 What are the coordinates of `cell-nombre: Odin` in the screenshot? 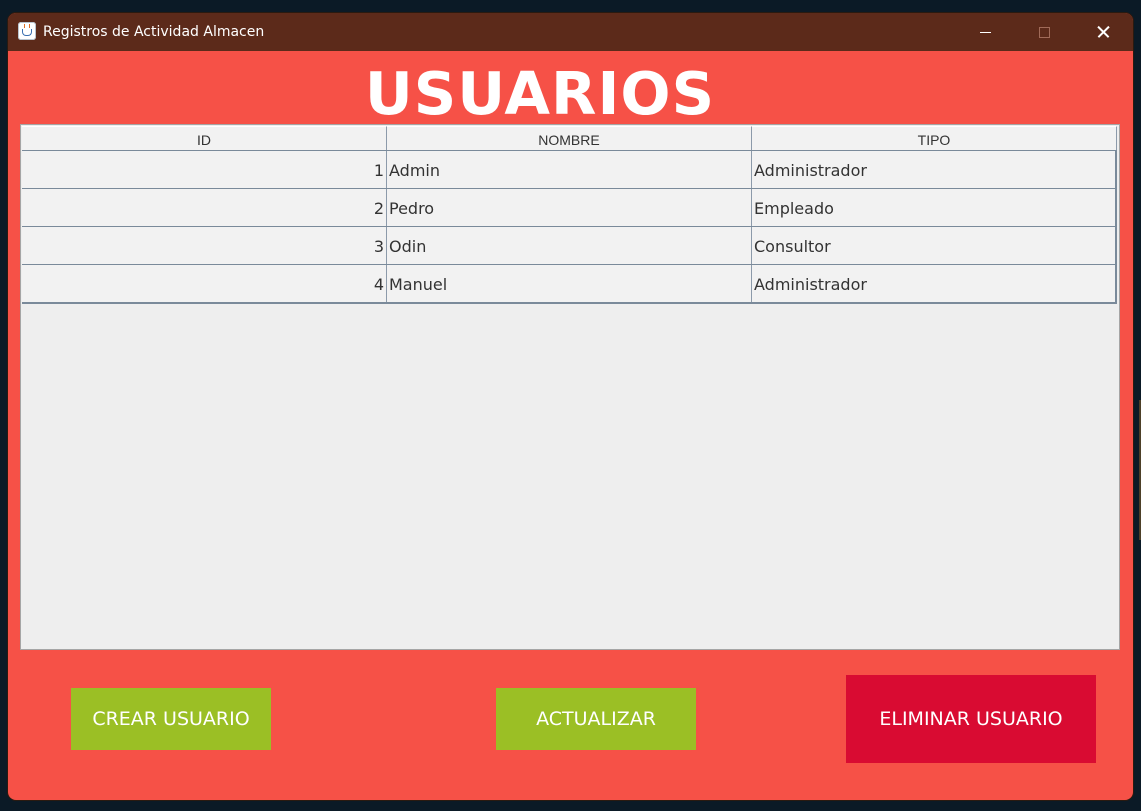 It's located at (569, 245).